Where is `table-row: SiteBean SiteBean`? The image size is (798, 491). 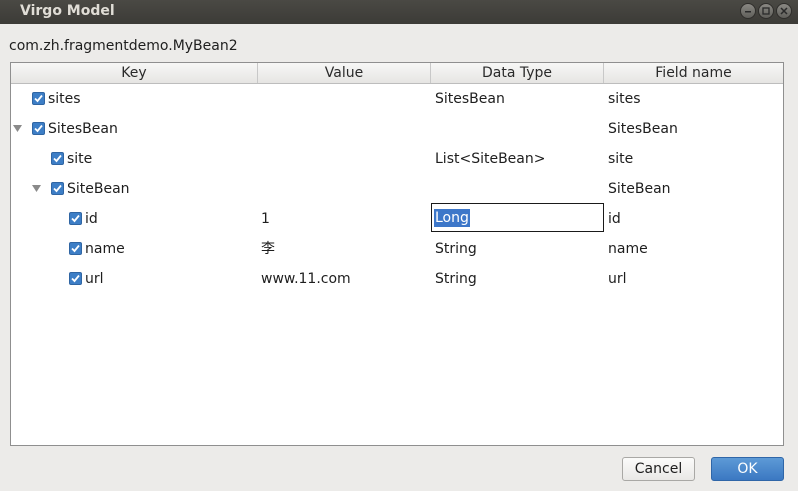 table-row: SiteBean SiteBean is located at coordinates (397, 189).